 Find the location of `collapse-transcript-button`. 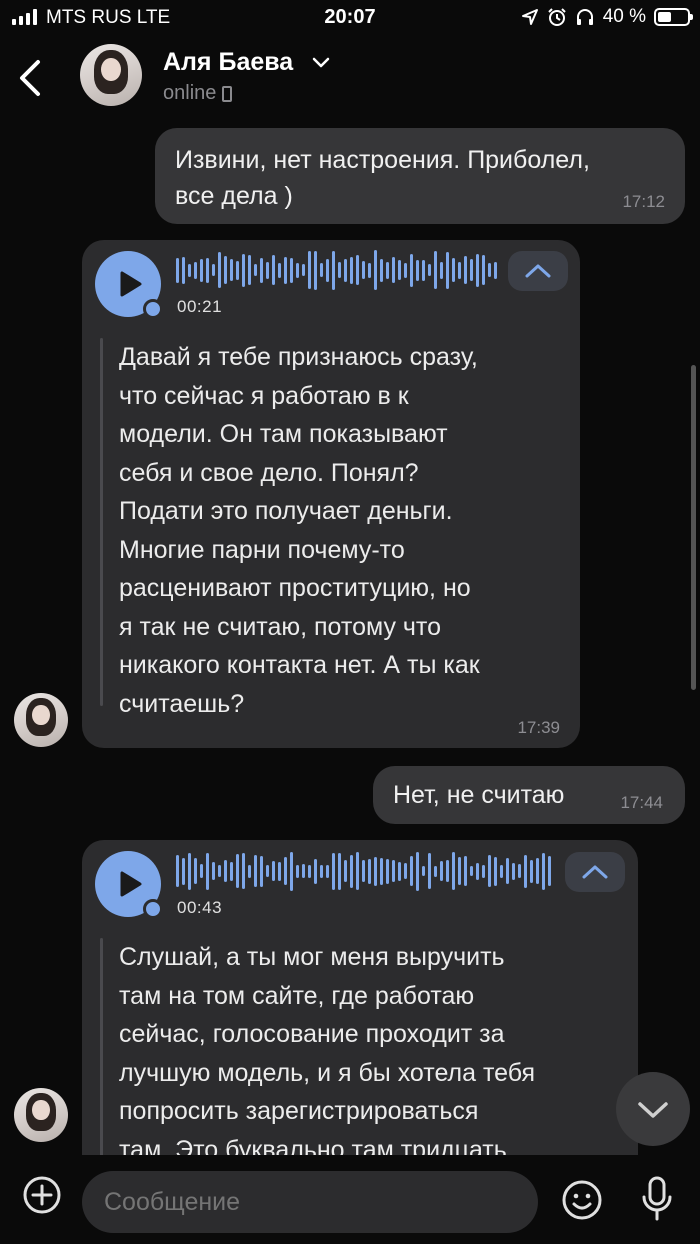

collapse-transcript-button is located at coordinates (595, 872).